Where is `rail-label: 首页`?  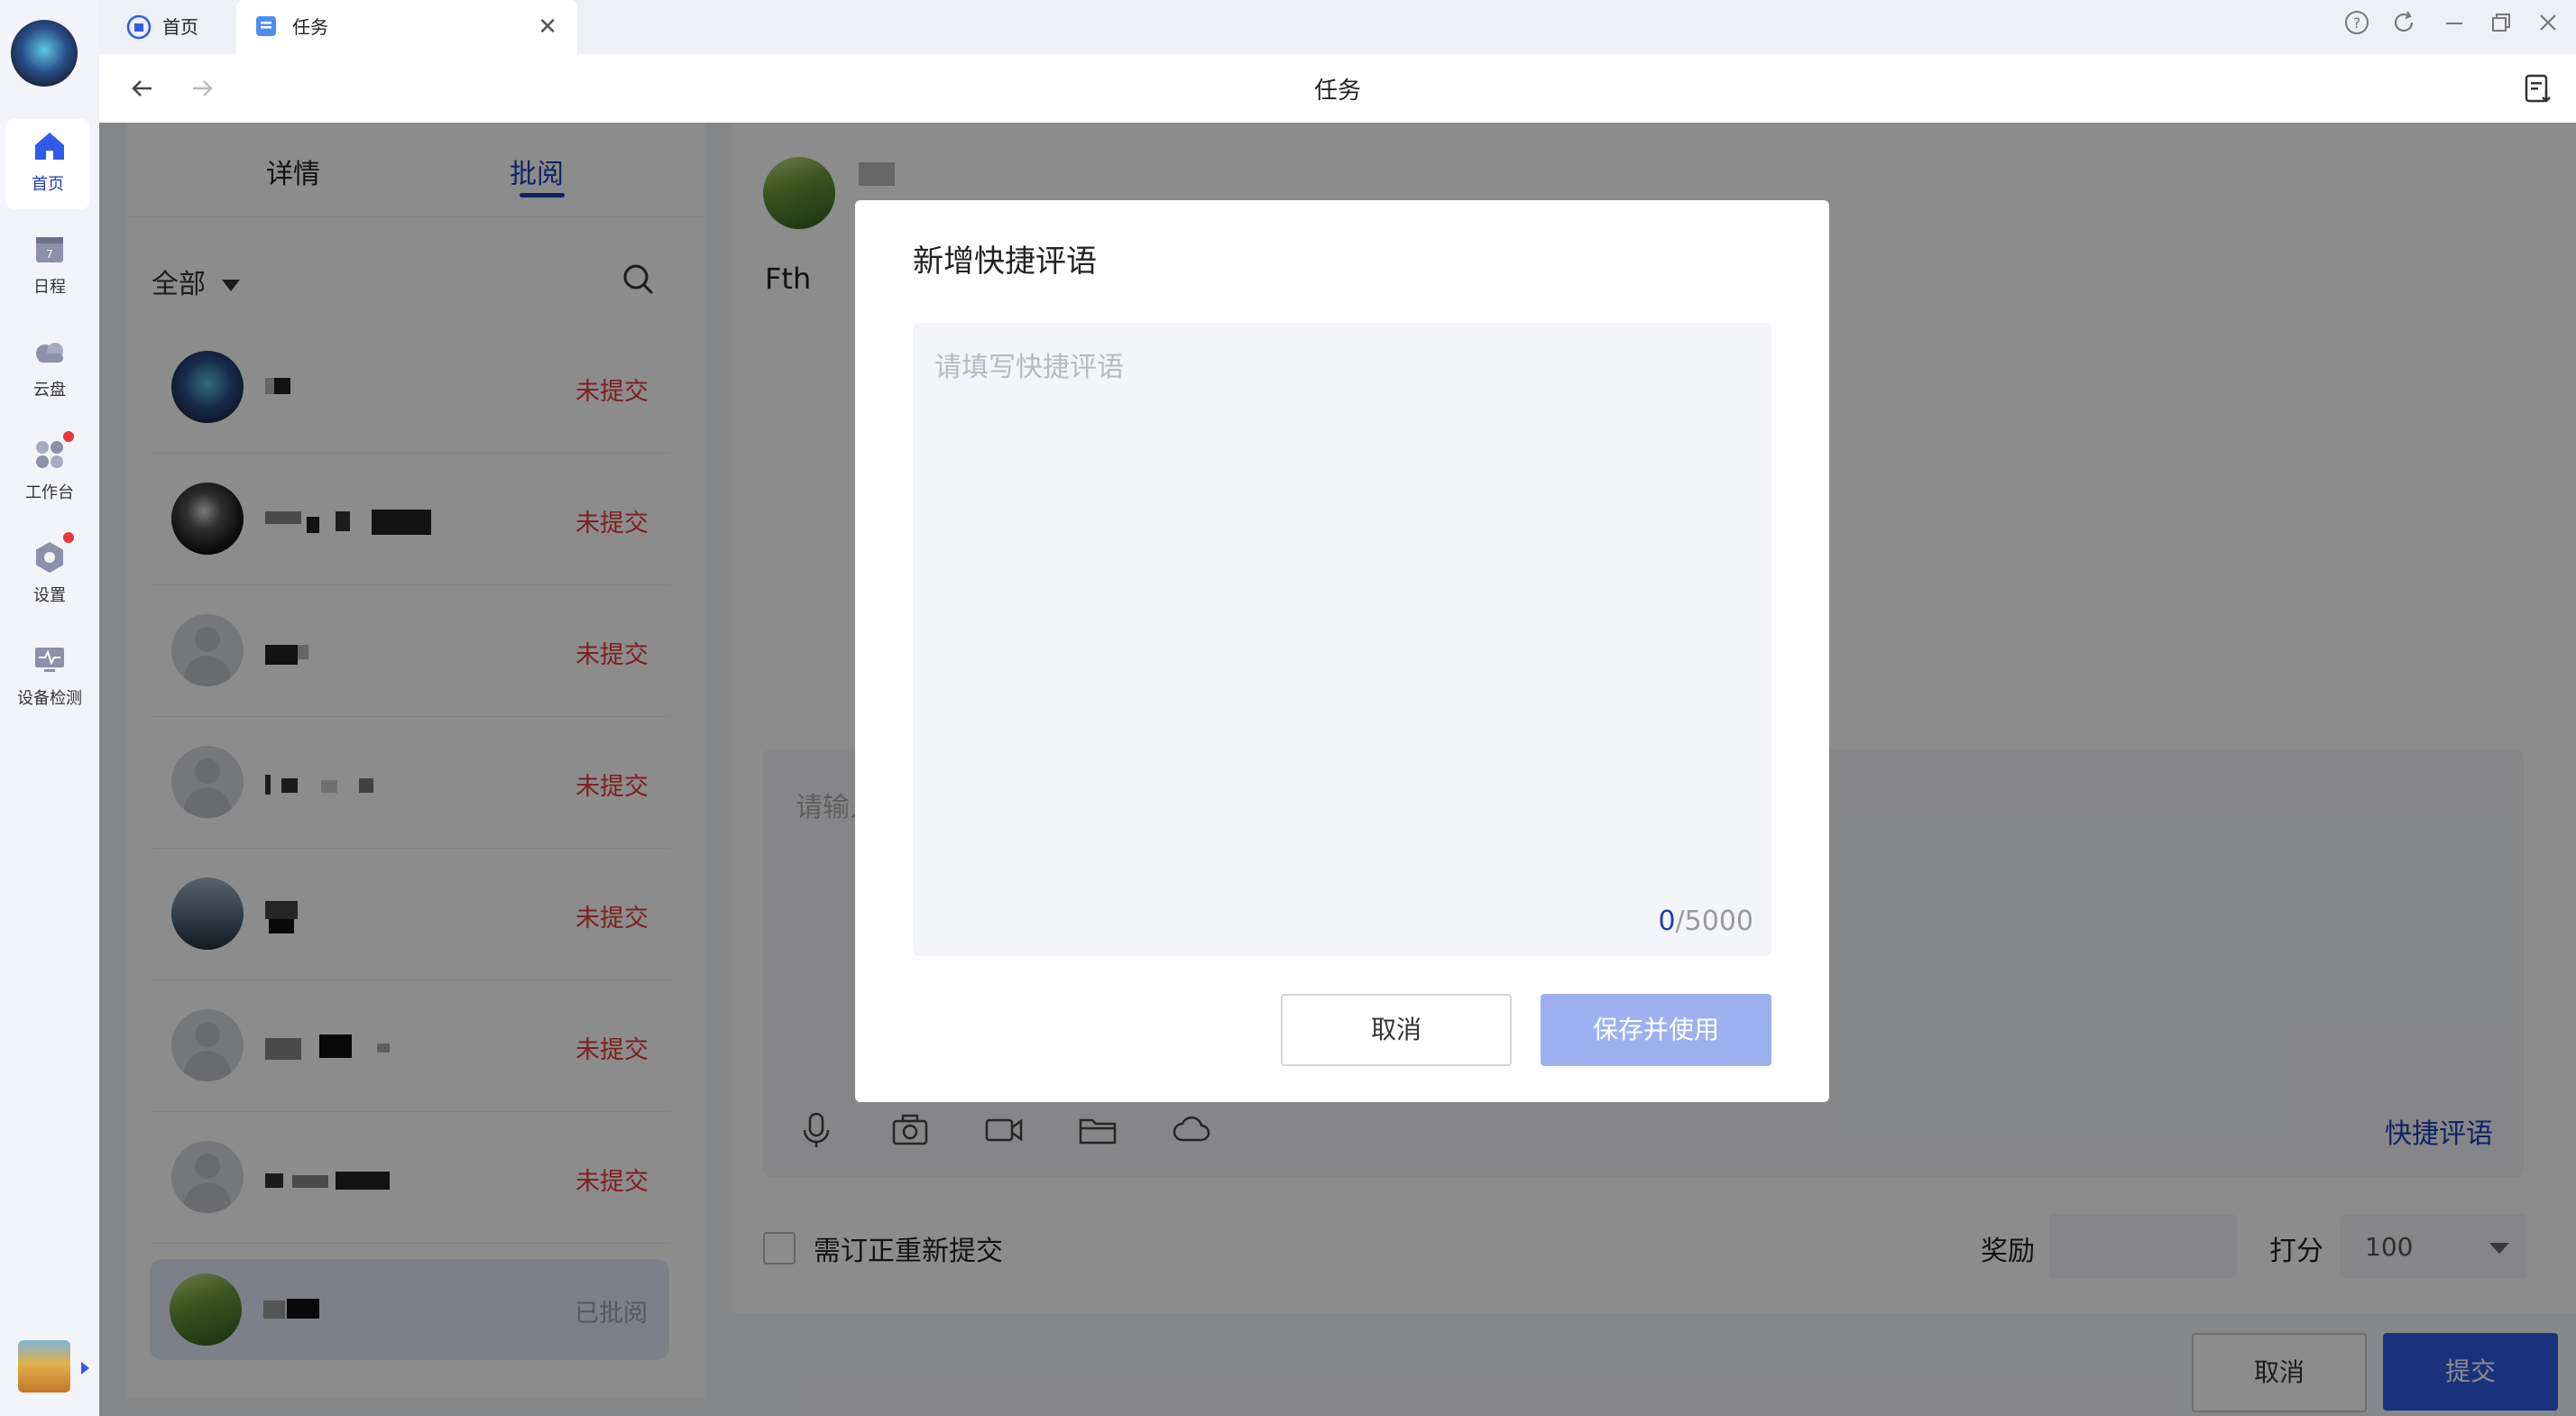 rail-label: 首页 is located at coordinates (48, 184).